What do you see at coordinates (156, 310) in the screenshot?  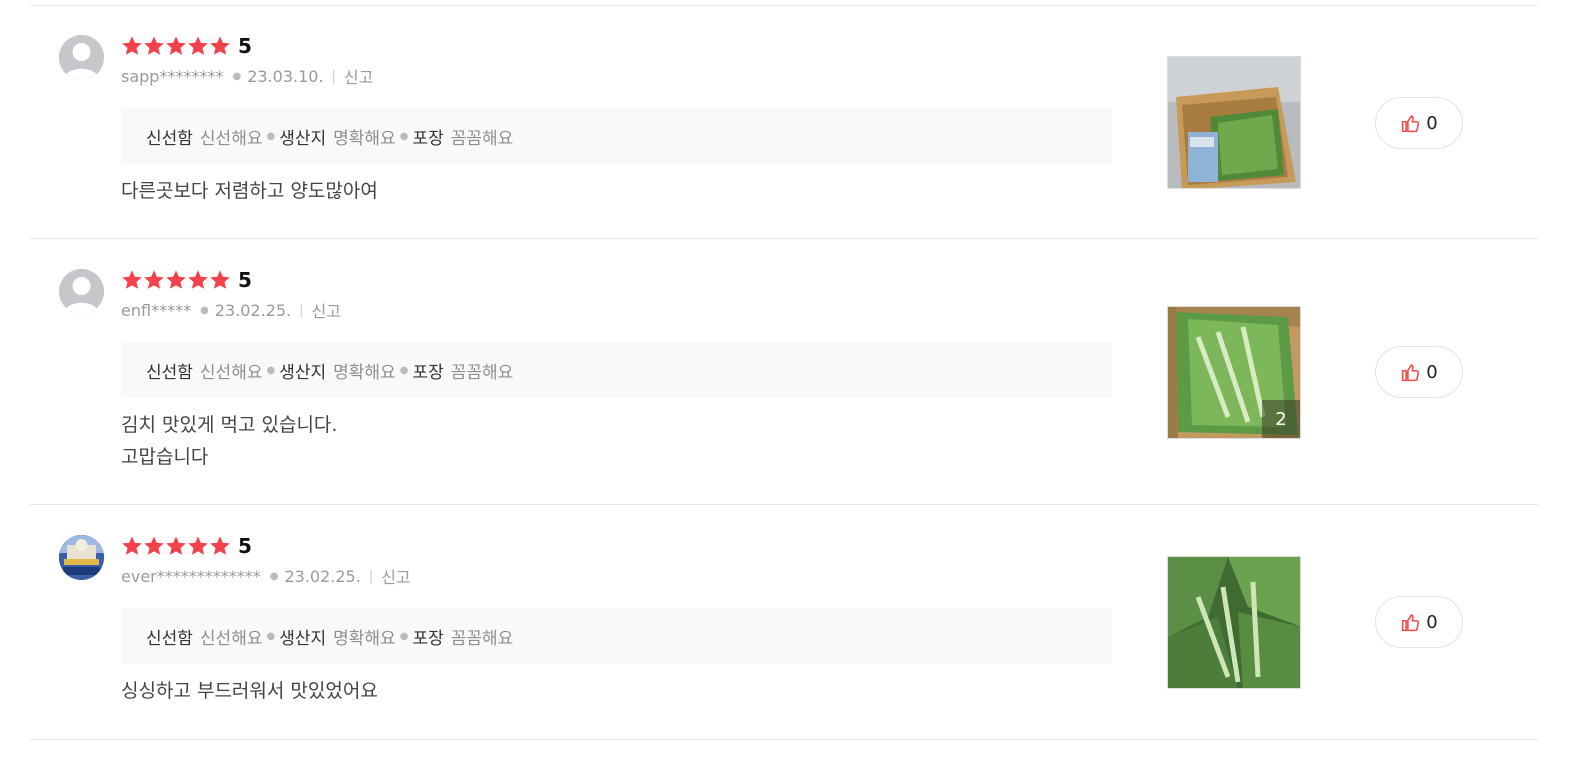 I see `reviewer-id: enfl*****` at bounding box center [156, 310].